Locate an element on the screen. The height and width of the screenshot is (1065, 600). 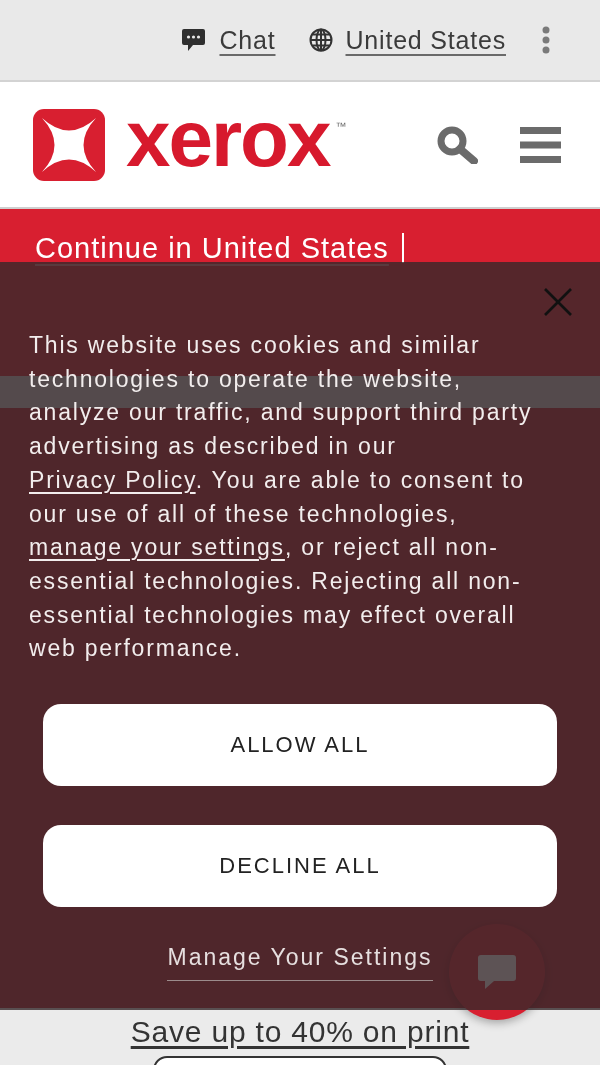
search-icon is located at coordinates (457, 144).